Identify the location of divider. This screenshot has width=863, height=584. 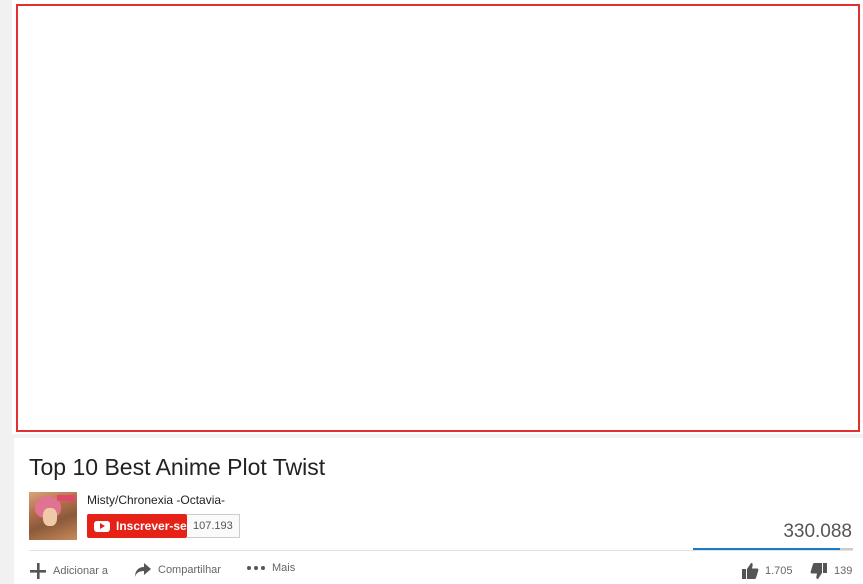
(441, 550).